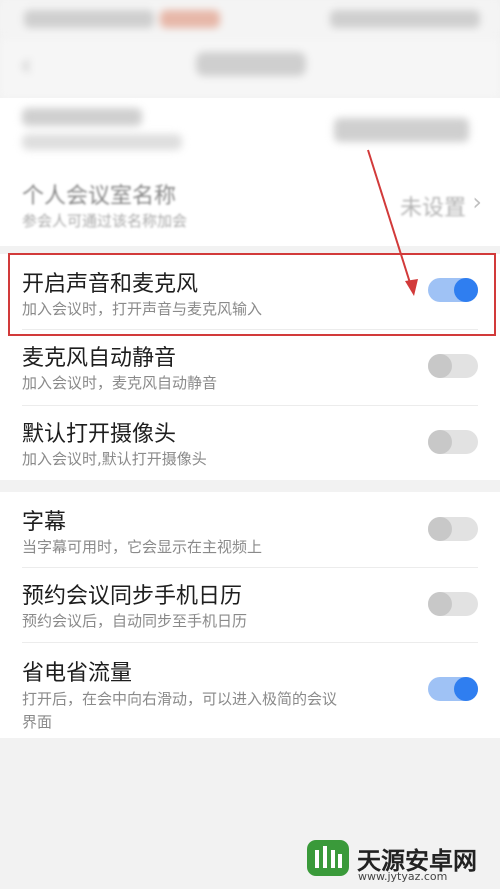  What do you see at coordinates (142, 547) in the screenshot?
I see `setting-subtitle: 当字幕可用时，它会显示在主视频上` at bounding box center [142, 547].